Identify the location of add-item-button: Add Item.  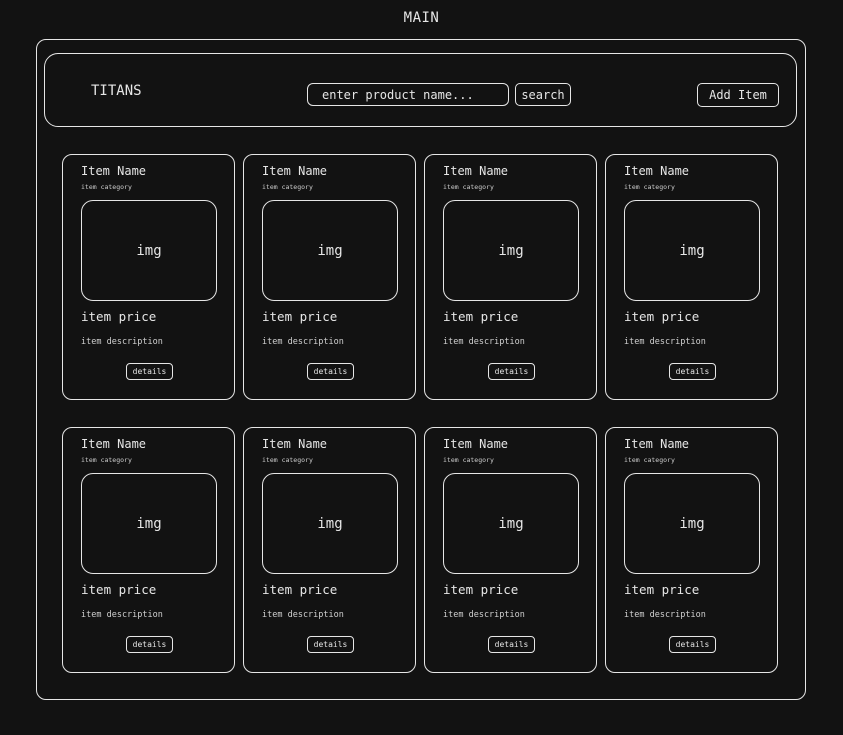
(738, 95).